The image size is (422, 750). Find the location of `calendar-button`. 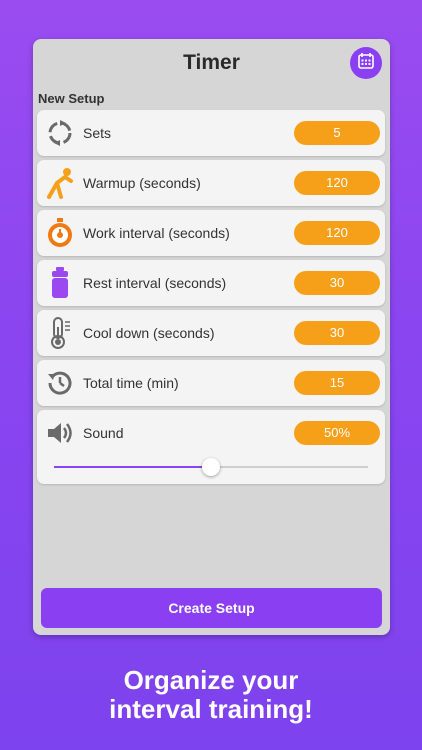

calendar-button is located at coordinates (366, 63).